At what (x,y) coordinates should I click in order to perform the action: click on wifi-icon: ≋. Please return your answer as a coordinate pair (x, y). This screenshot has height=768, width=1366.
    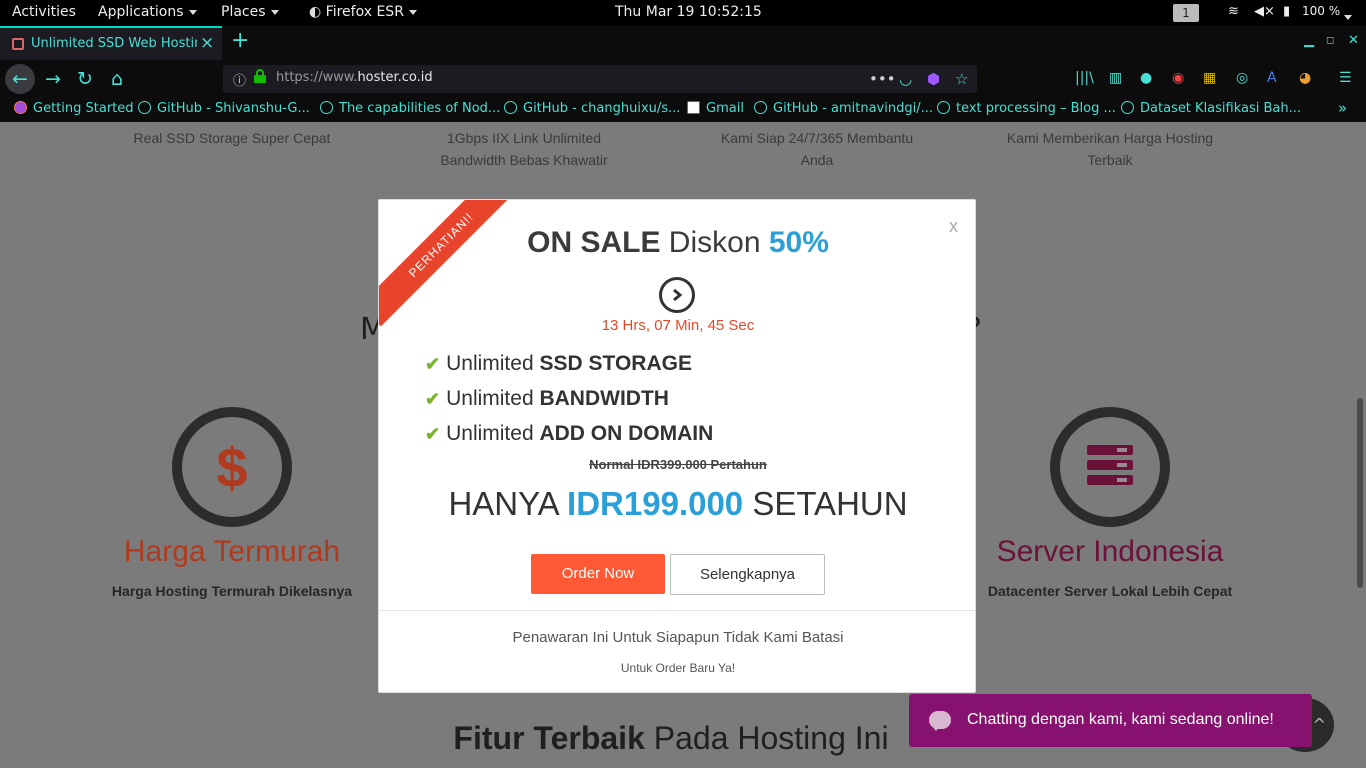
    Looking at the image, I should click on (1233, 11).